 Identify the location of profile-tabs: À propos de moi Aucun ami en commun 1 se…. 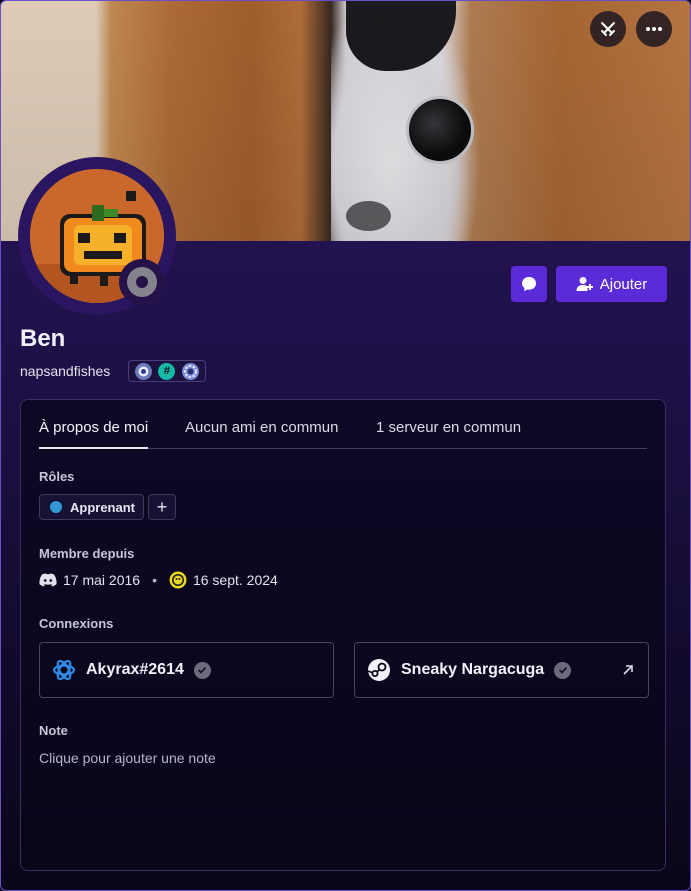
(343, 434).